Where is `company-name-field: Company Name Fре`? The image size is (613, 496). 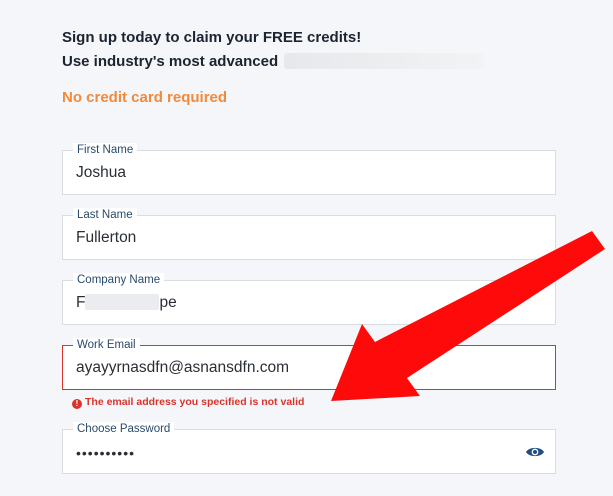
company-name-field: Company Name Fре is located at coordinates (309, 299).